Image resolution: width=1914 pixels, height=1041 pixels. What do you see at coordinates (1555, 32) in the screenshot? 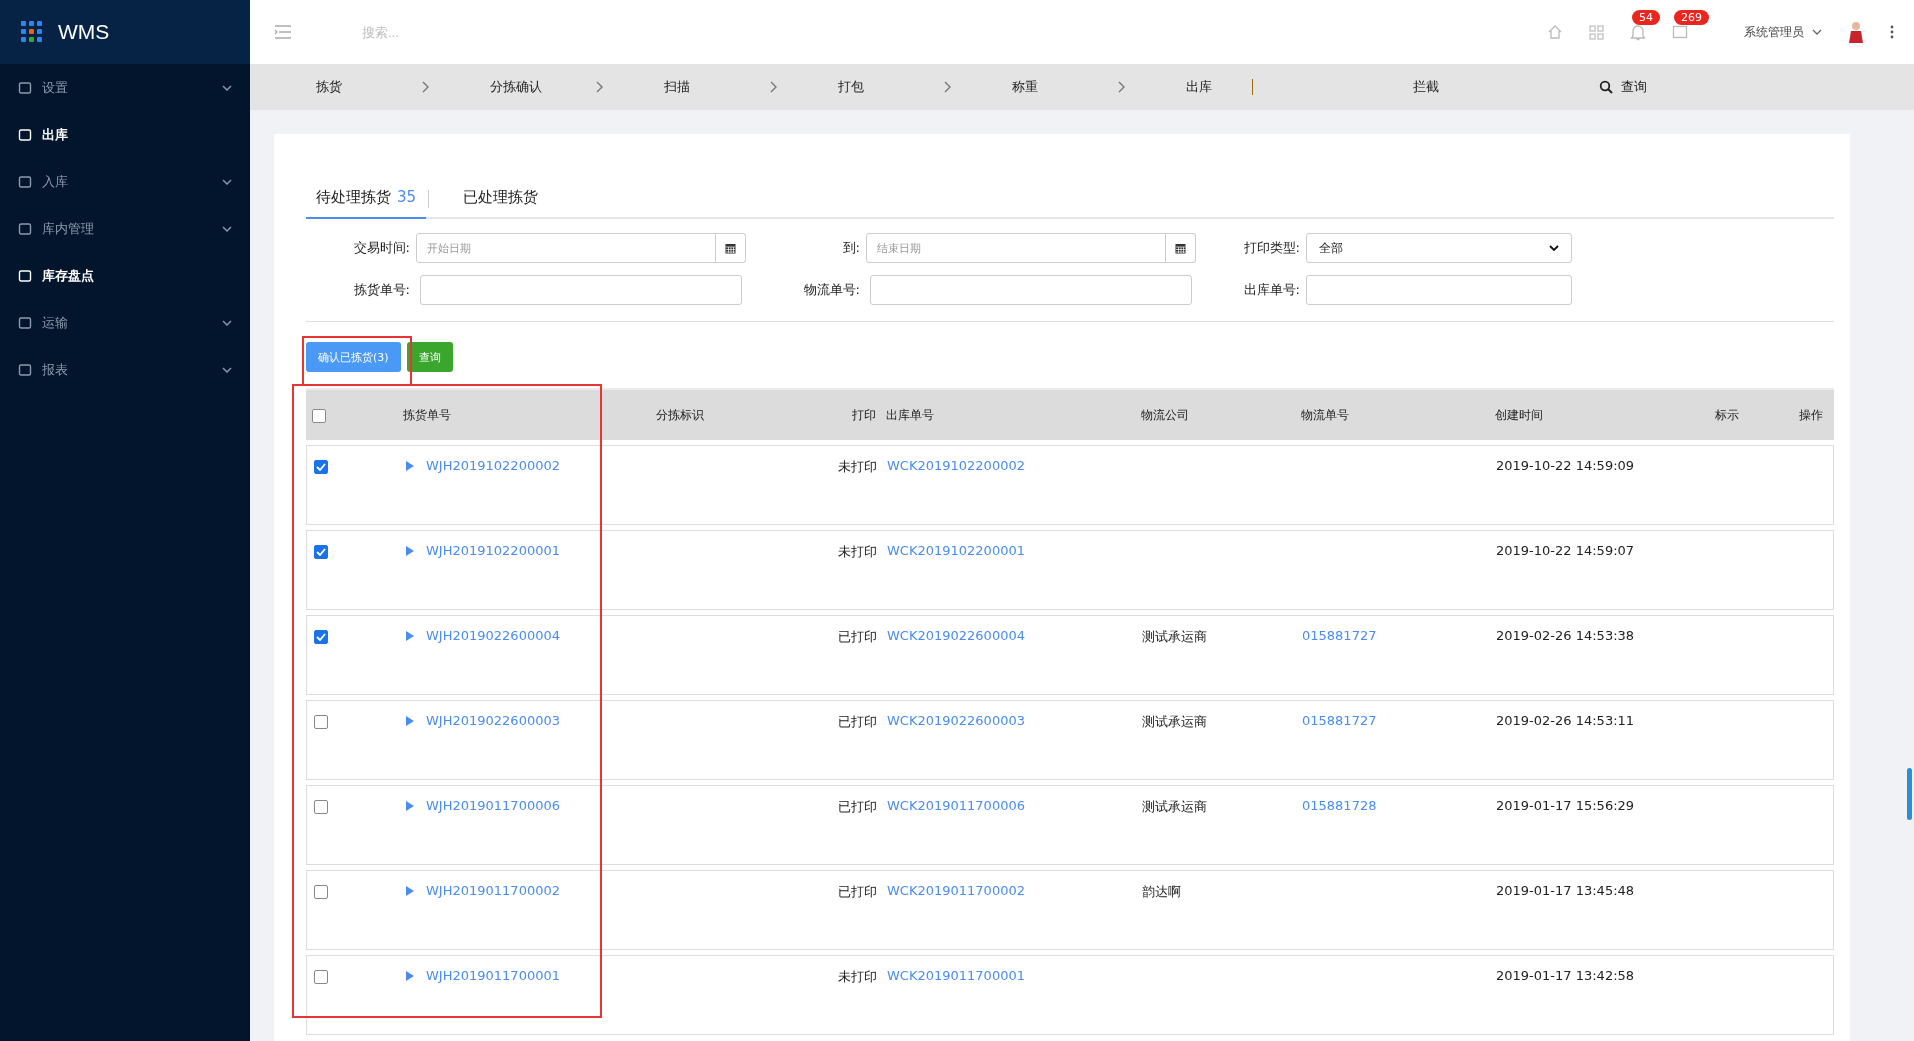
I see `home-icon` at bounding box center [1555, 32].